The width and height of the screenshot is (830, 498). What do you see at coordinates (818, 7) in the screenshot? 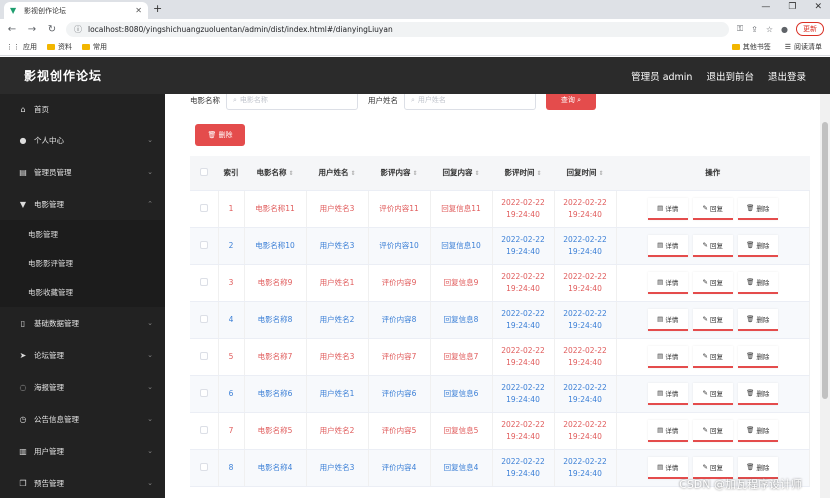
I see `close-window-icon: ✕` at bounding box center [818, 7].